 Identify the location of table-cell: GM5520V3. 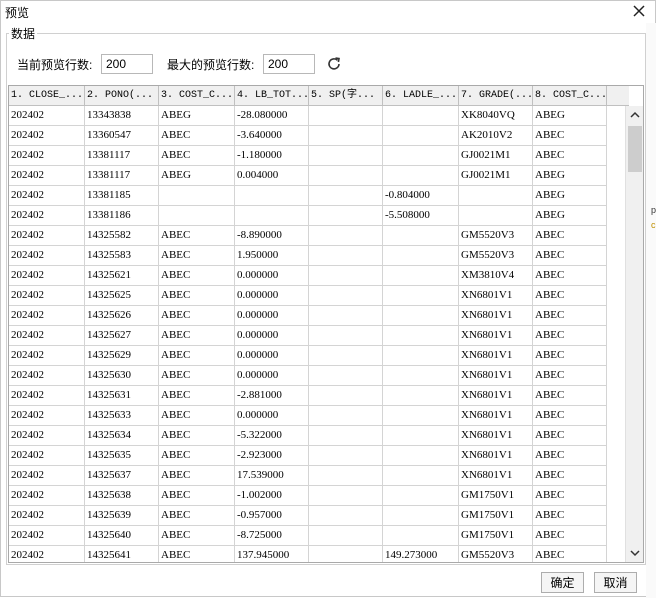
(496, 236).